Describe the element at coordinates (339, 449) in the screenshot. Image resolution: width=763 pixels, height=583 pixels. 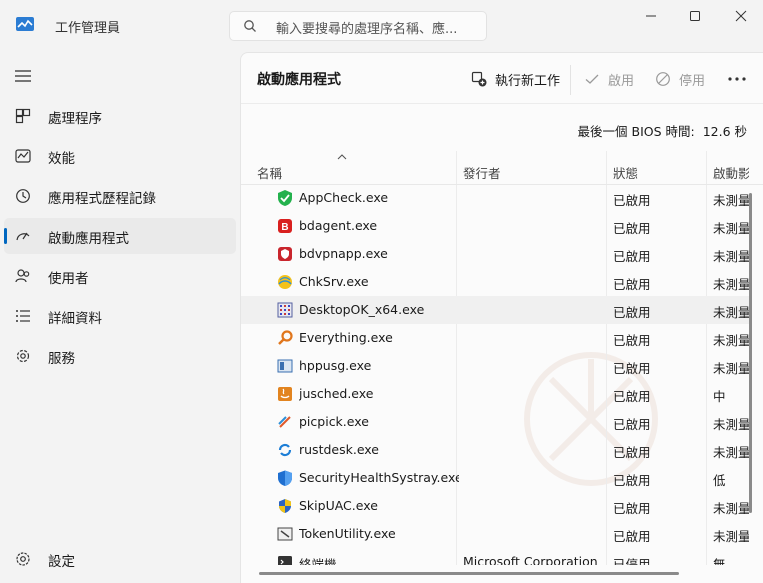
I see `app-name: rustdesk.exe` at that location.